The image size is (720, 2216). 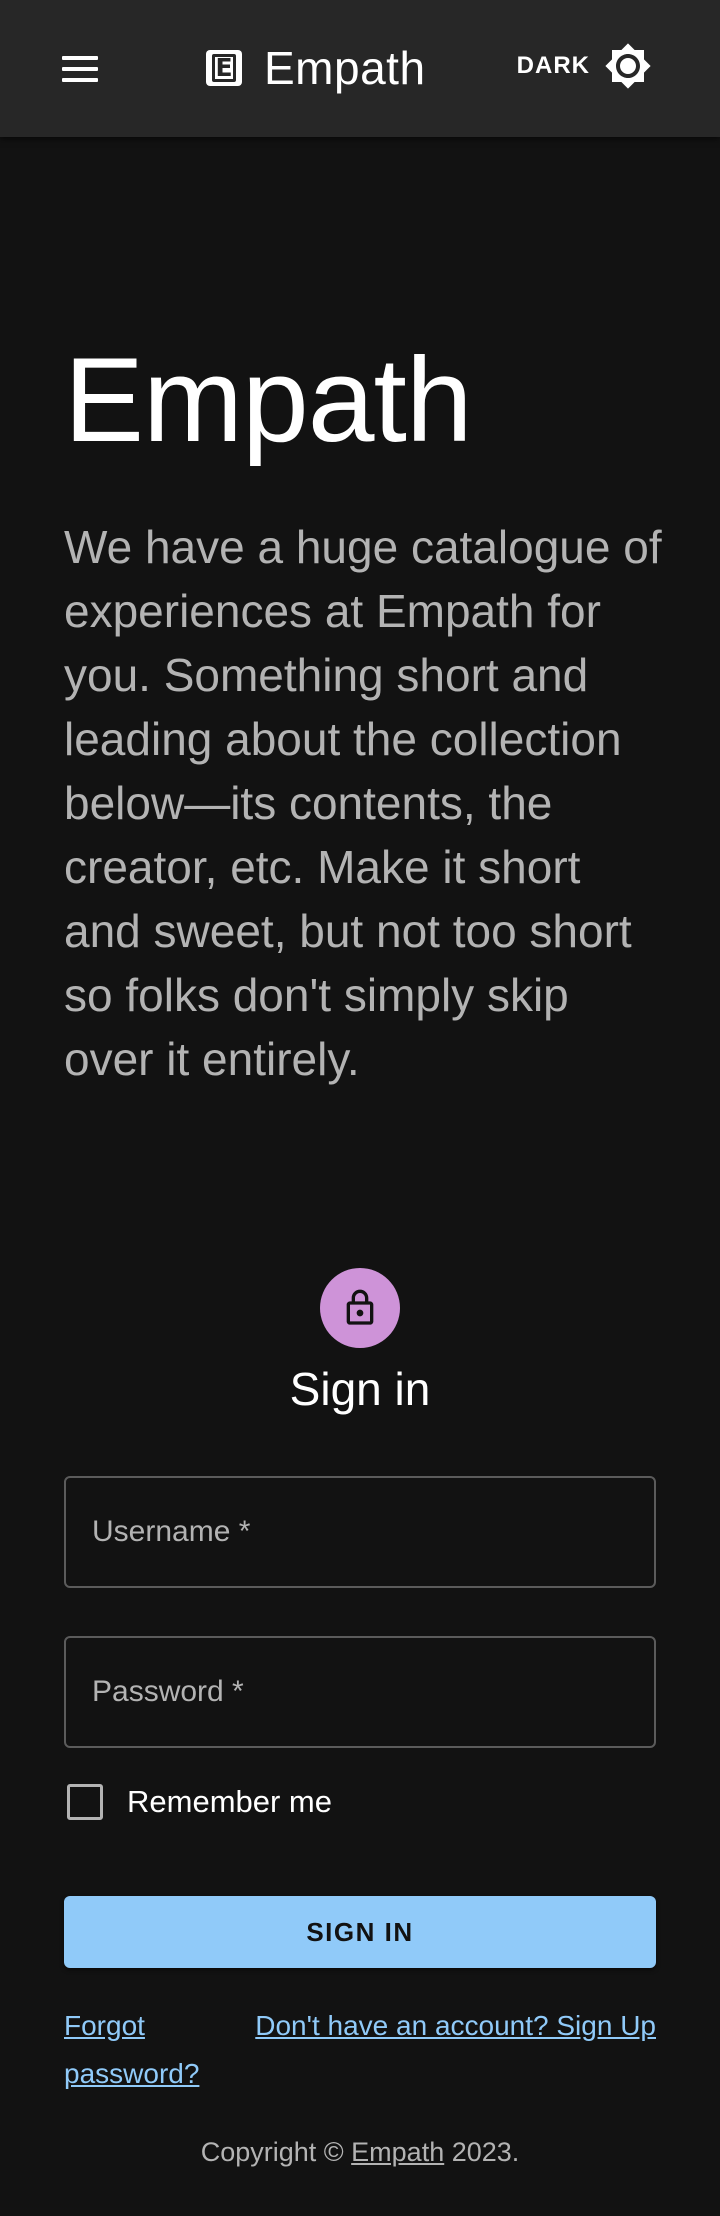 I want to click on remember-me-control: Remember me, so click(x=198, y=1802).